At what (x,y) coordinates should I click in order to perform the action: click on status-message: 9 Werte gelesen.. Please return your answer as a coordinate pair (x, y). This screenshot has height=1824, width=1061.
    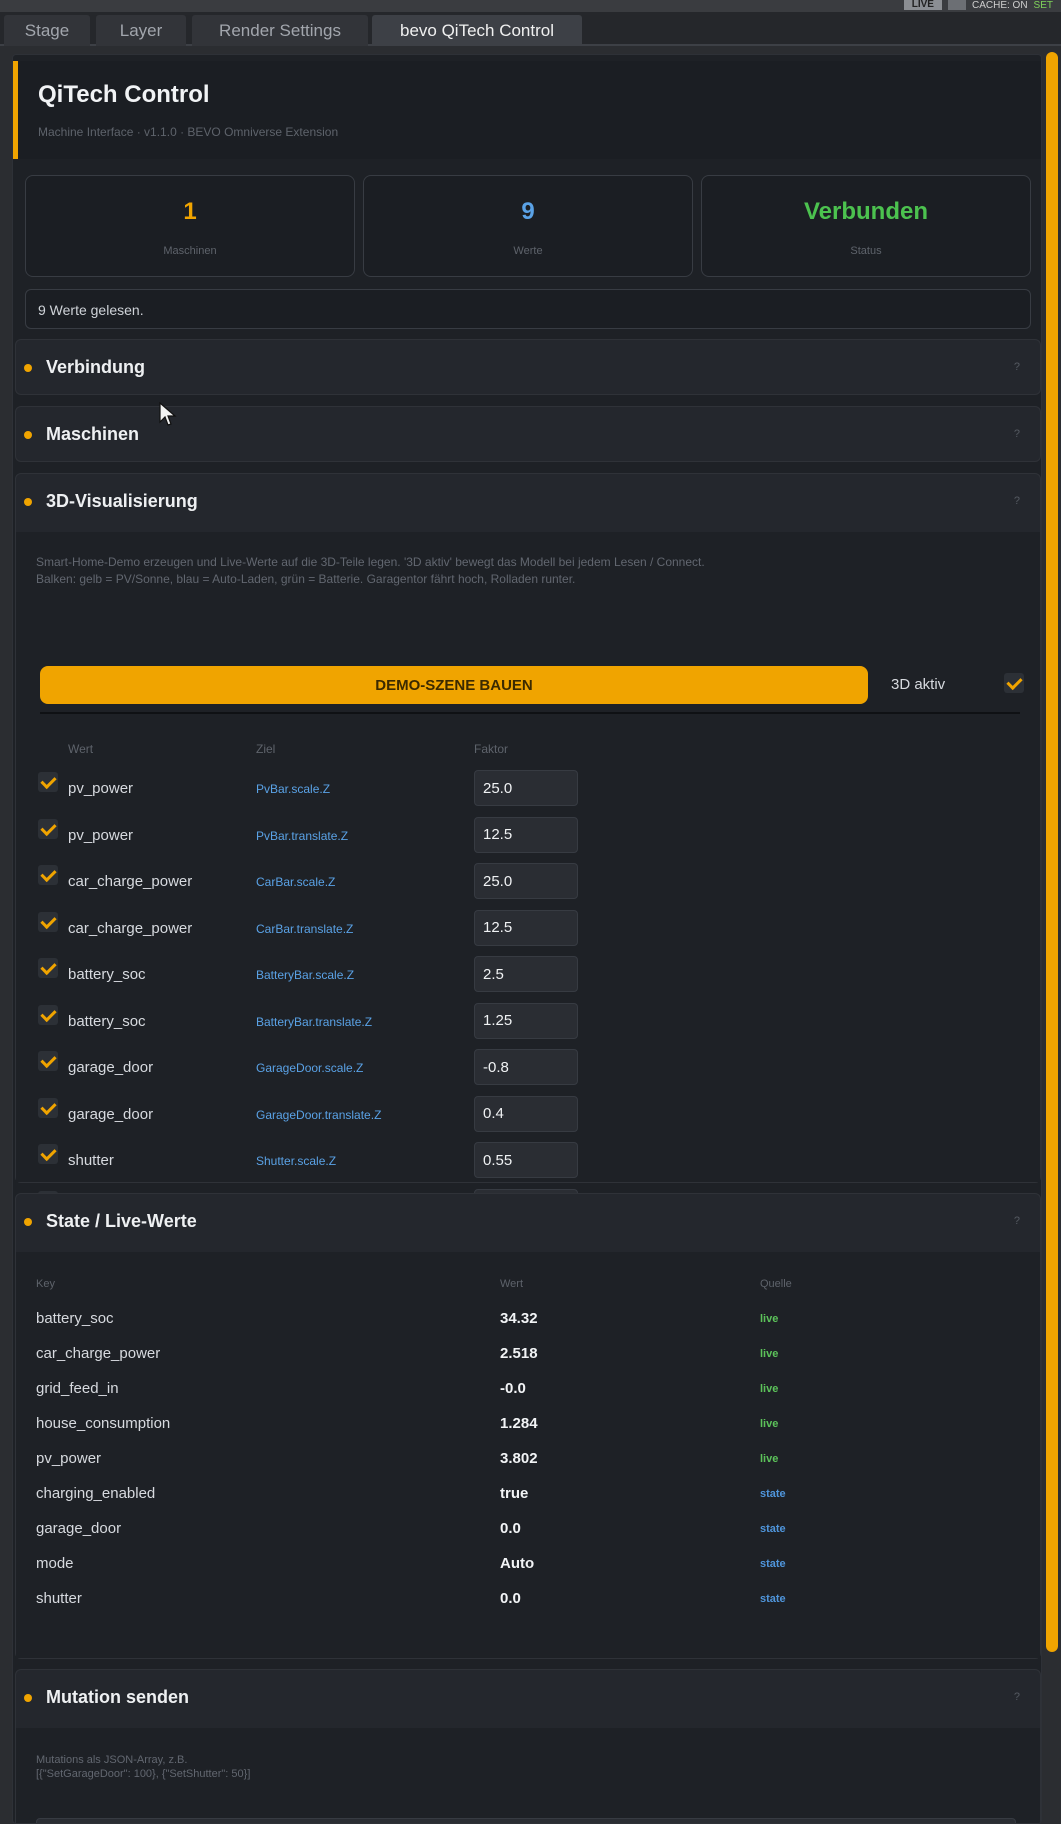
    Looking at the image, I should click on (528, 309).